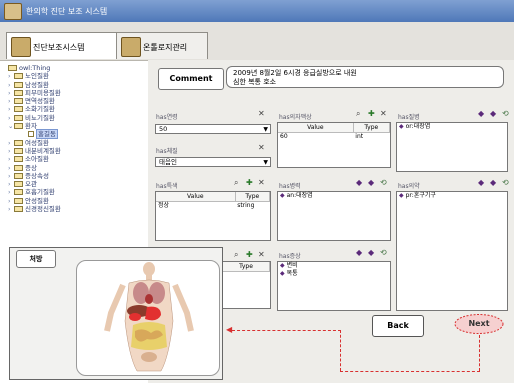 This screenshot has width=514, height=383. Describe the element at coordinates (409, 186) in the screenshot. I see `medicine-label: has의약` at that location.